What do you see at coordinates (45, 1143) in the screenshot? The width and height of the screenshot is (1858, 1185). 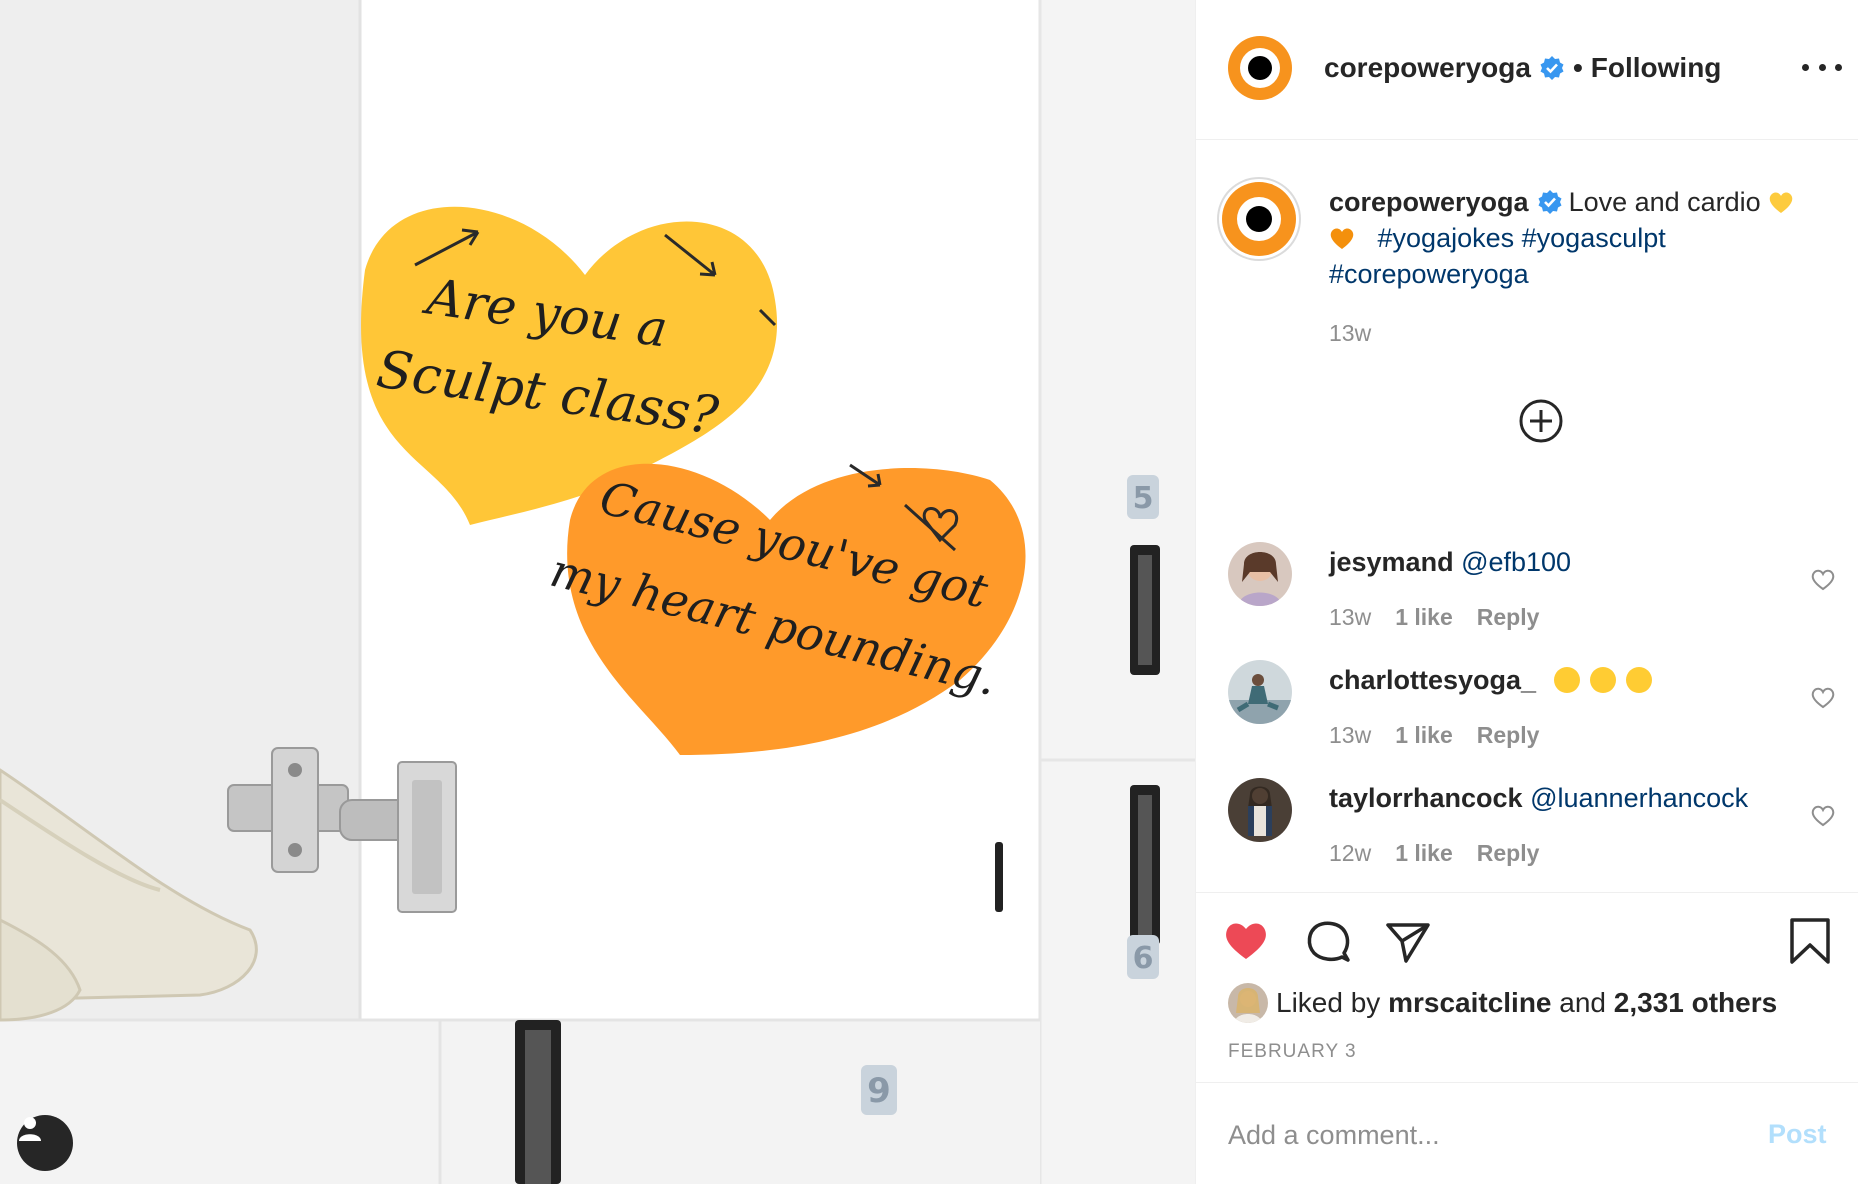 I see `tagged-users-button` at bounding box center [45, 1143].